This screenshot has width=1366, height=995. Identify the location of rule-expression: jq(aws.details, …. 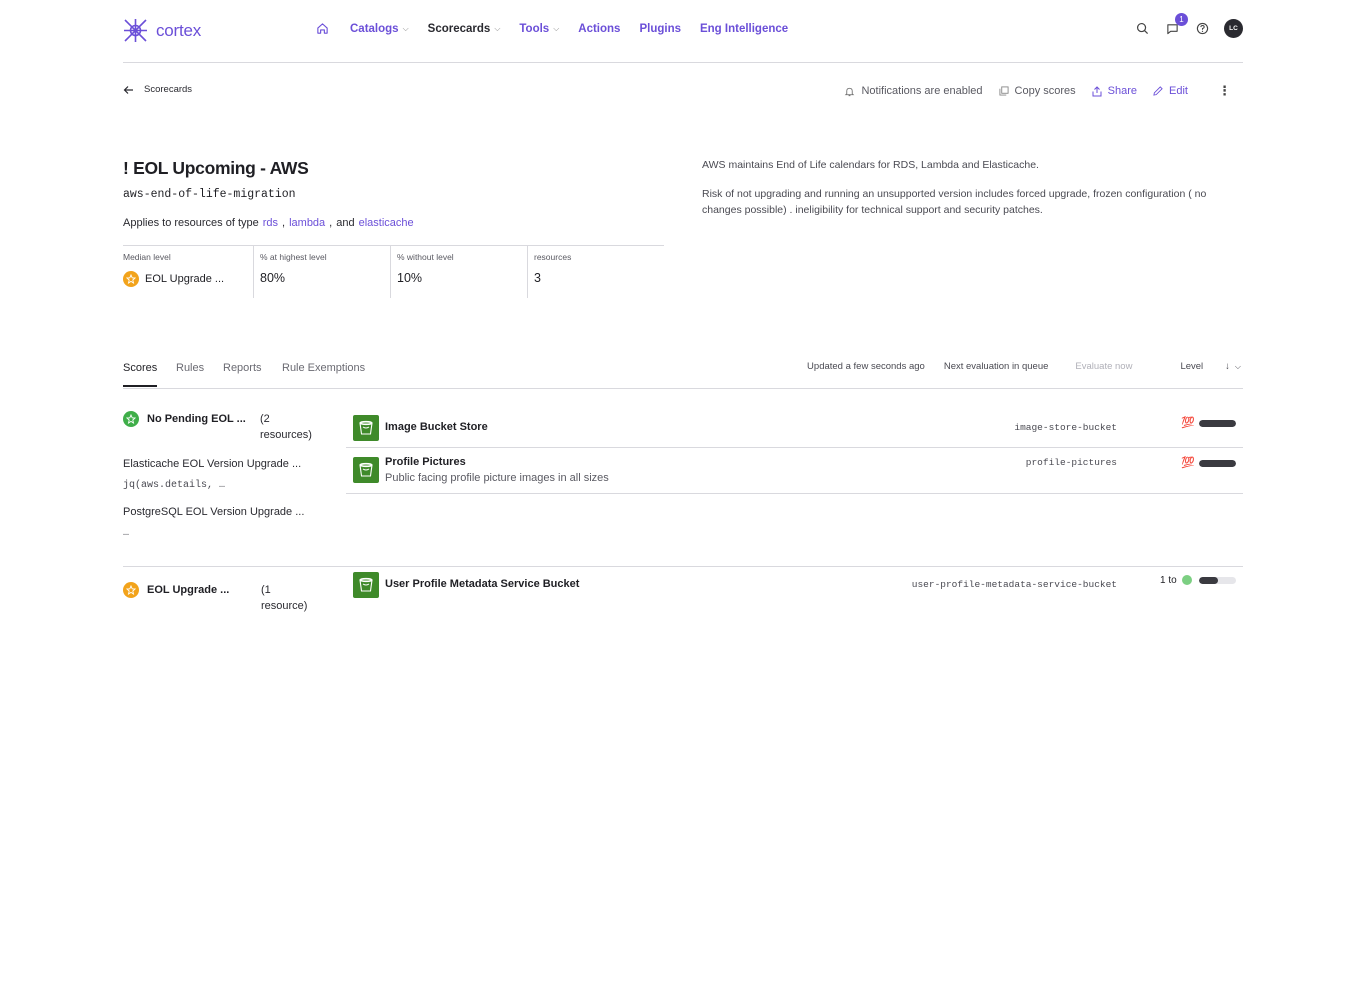
(174, 485).